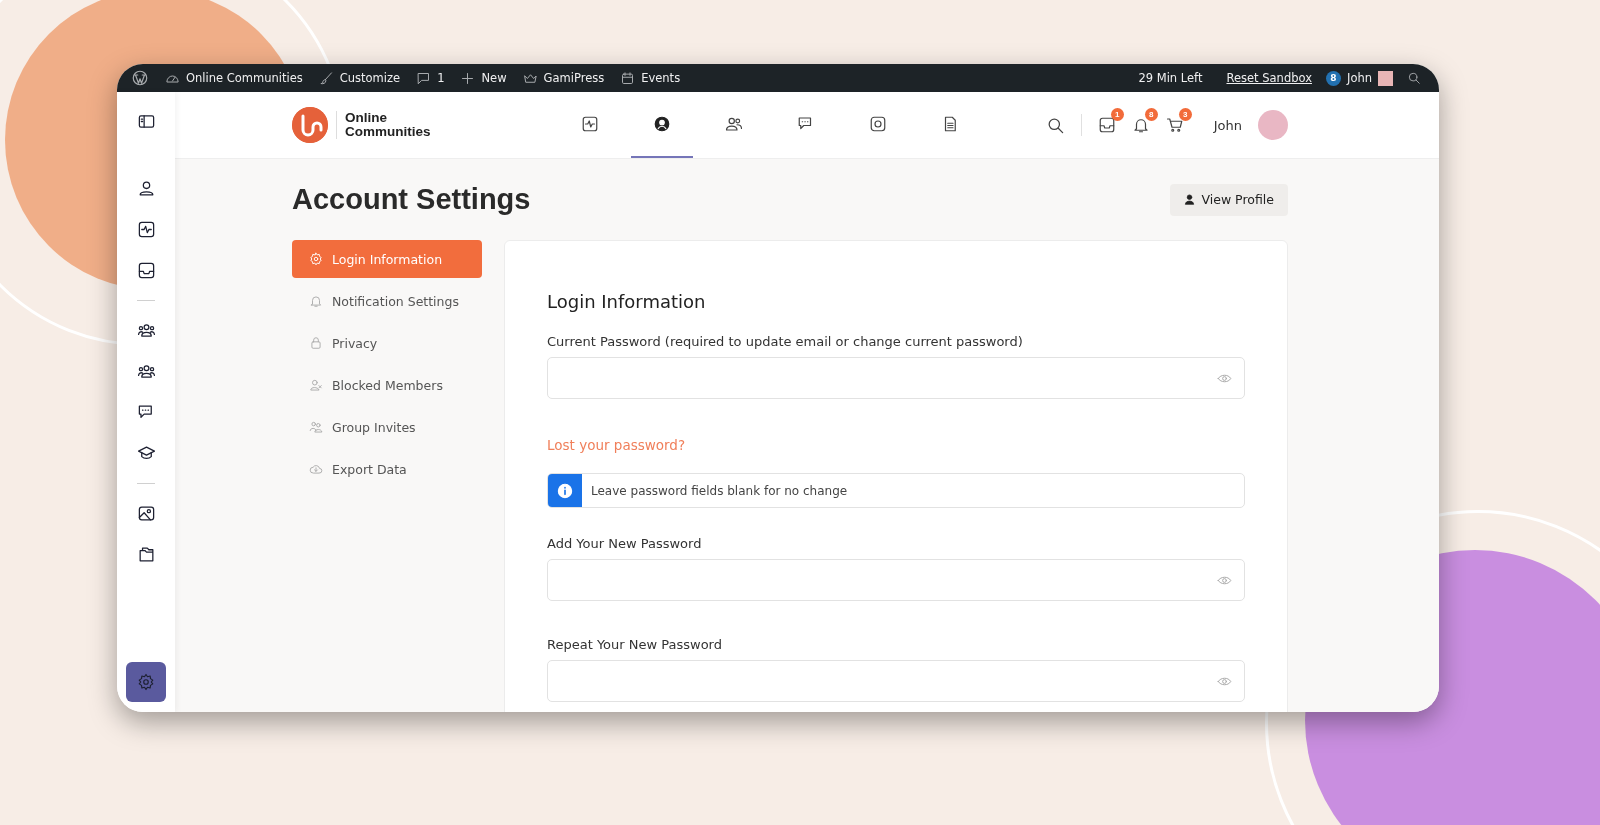 Image resolution: width=1600 pixels, height=825 pixels. Describe the element at coordinates (326, 78) in the screenshot. I see `brush-icon` at that location.